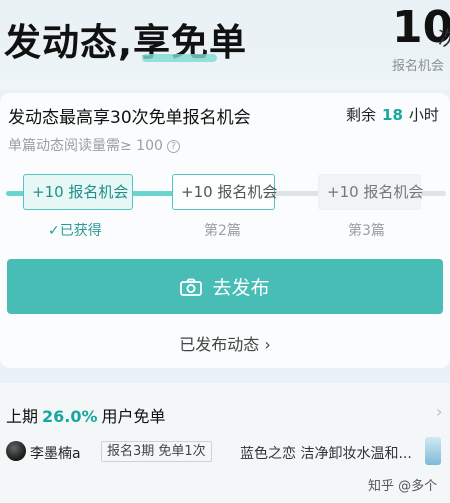  What do you see at coordinates (156, 451) in the screenshot?
I see `winner-badge: 报名3期 免单1次` at bounding box center [156, 451].